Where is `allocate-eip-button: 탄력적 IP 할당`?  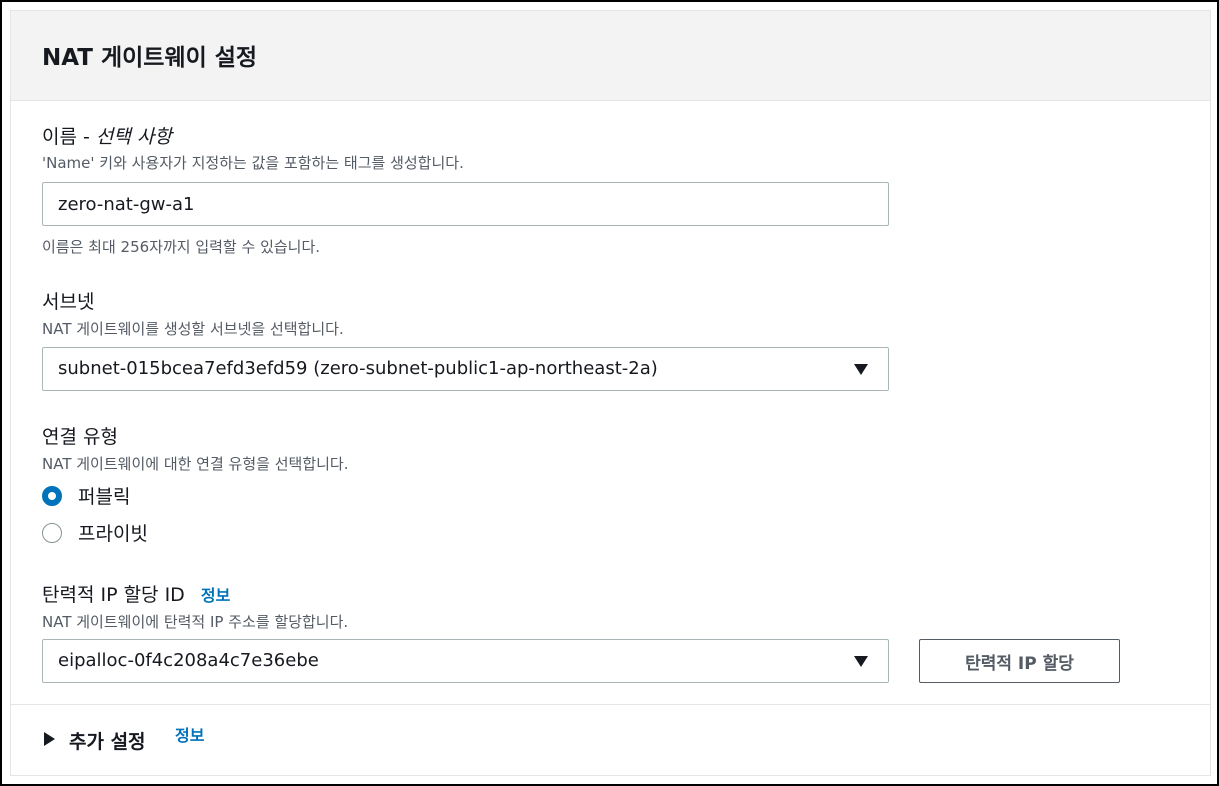
allocate-eip-button: 탄력적 IP 할당 is located at coordinates (1019, 661).